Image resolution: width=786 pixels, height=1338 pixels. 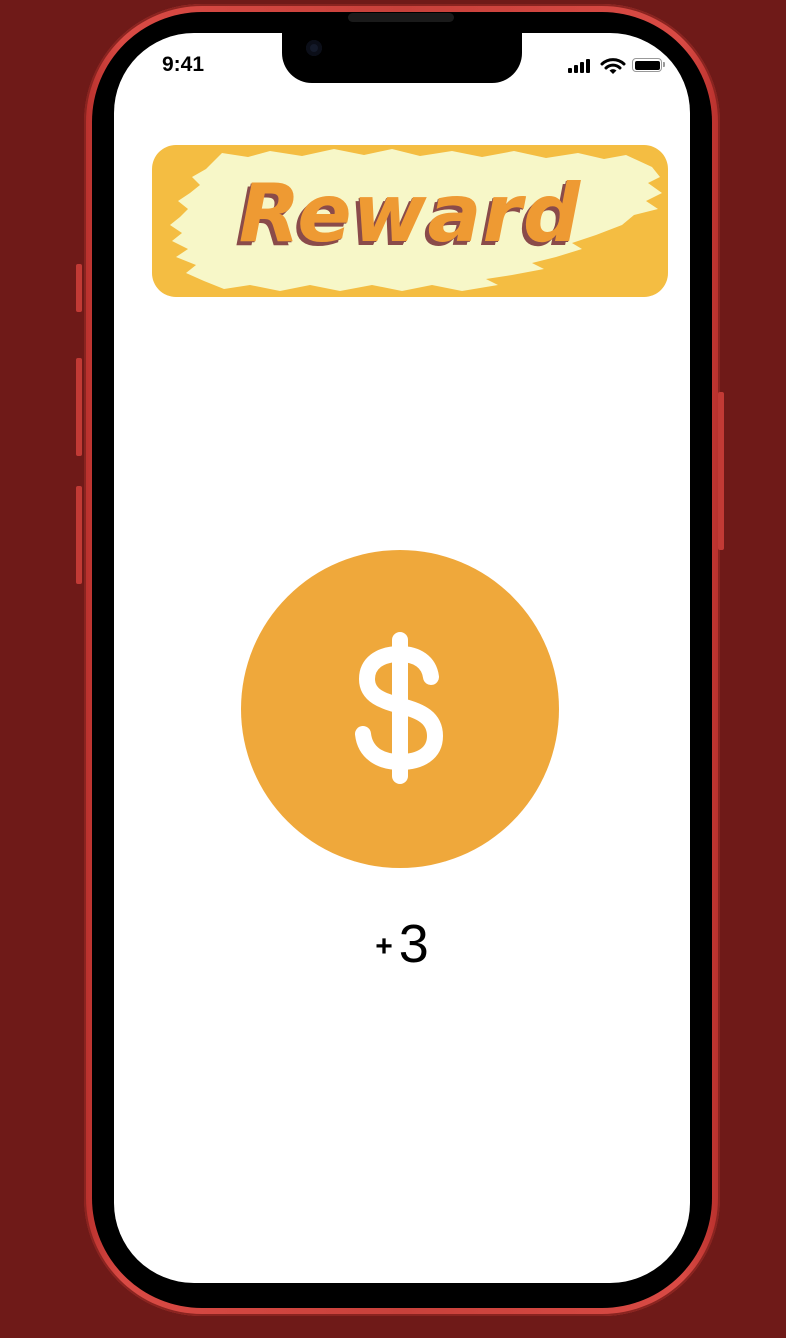 I want to click on reward-banner: Reward, so click(x=410, y=221).